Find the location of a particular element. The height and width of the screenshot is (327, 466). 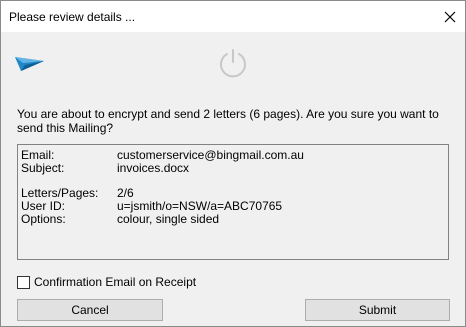

options-label: Options: is located at coordinates (43, 219).